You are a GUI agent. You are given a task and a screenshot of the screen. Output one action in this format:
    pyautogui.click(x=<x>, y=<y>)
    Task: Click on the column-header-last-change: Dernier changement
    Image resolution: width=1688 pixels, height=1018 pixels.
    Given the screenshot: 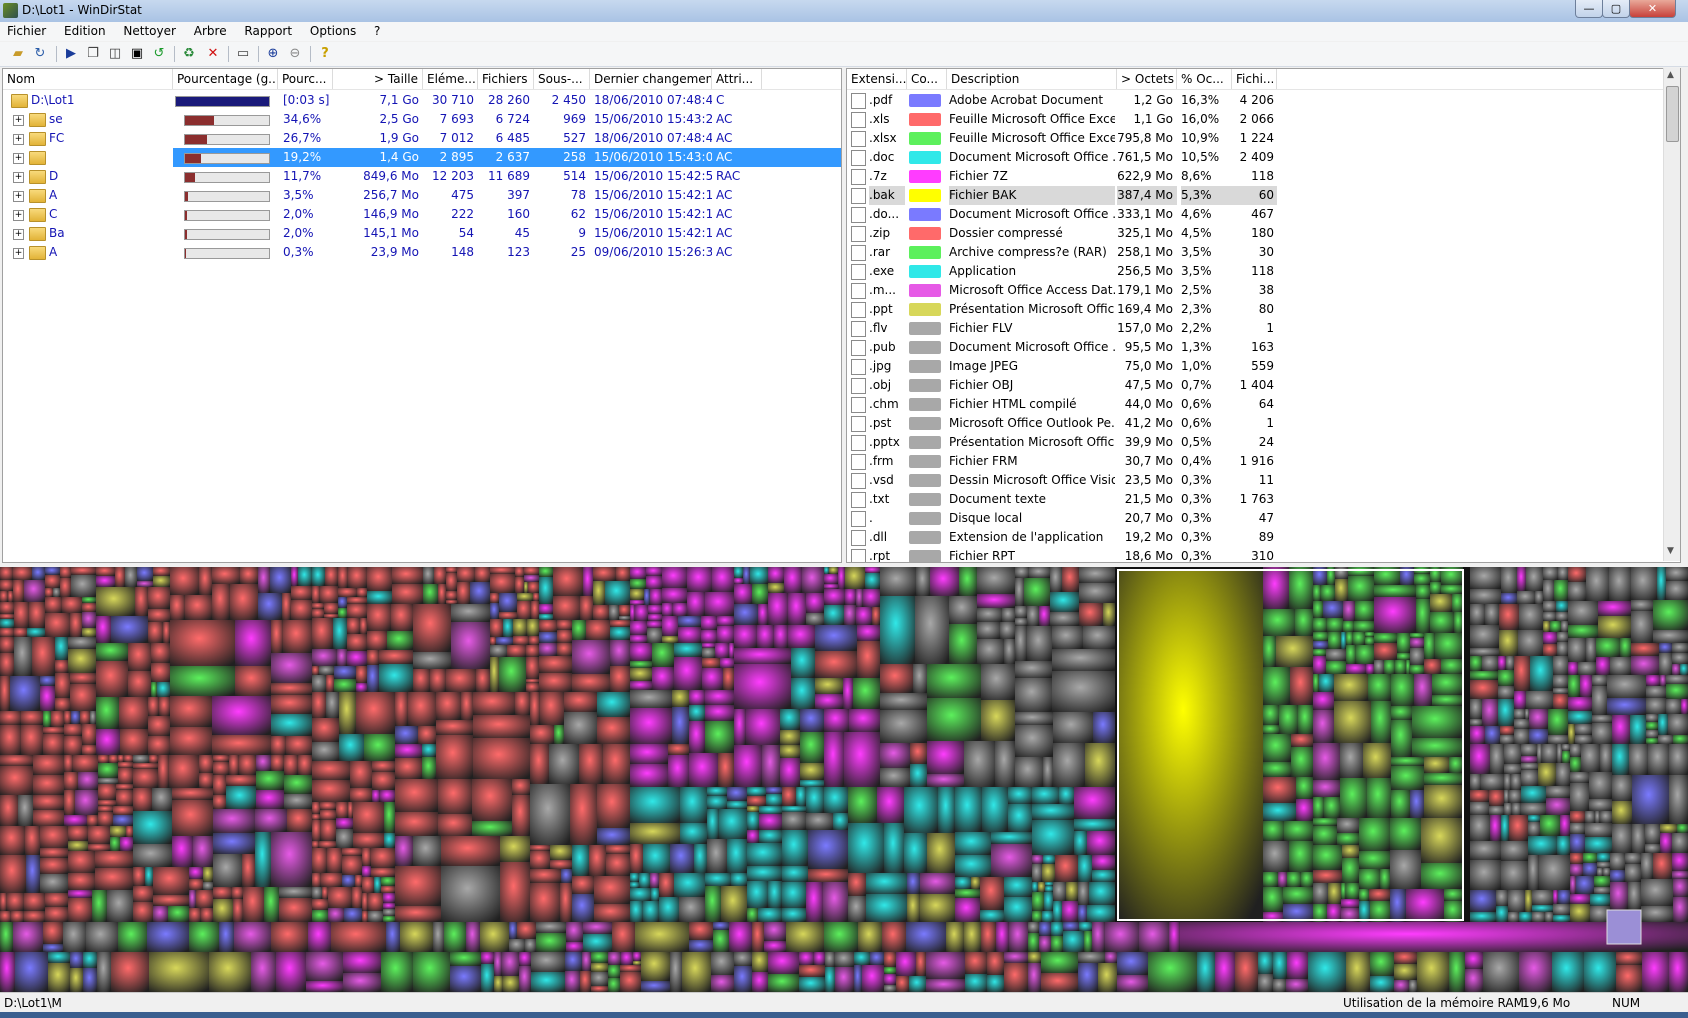 What is the action you would take?
    pyautogui.click(x=651, y=79)
    